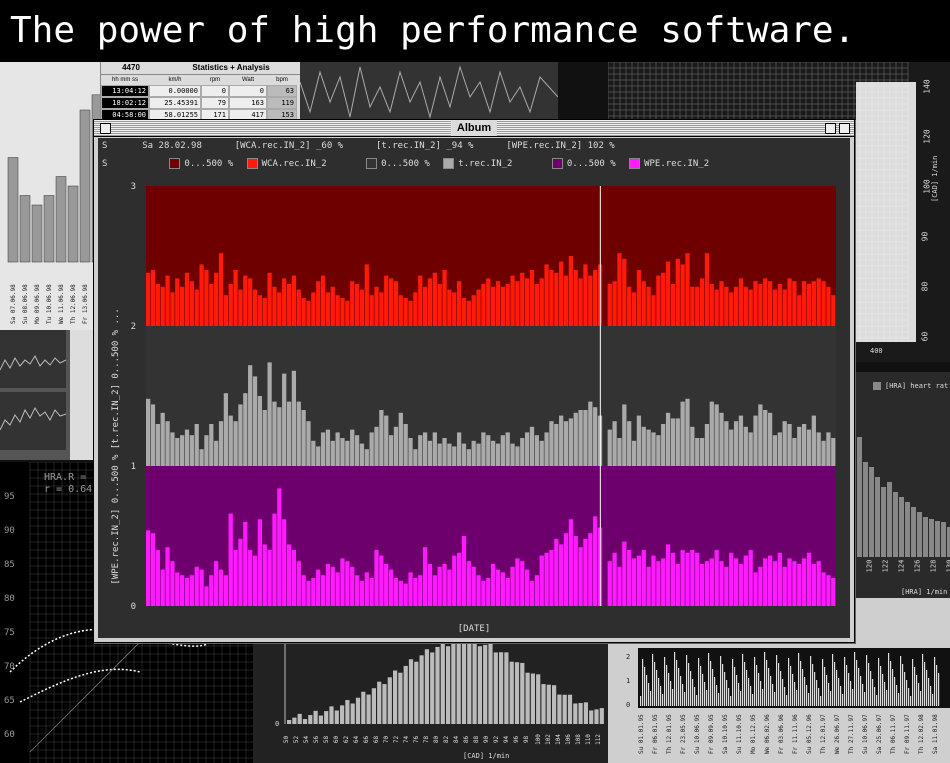  What do you see at coordinates (507, 449) in the screenshot?
I see `bar-t.rec.IN_2-74` at bounding box center [507, 449].